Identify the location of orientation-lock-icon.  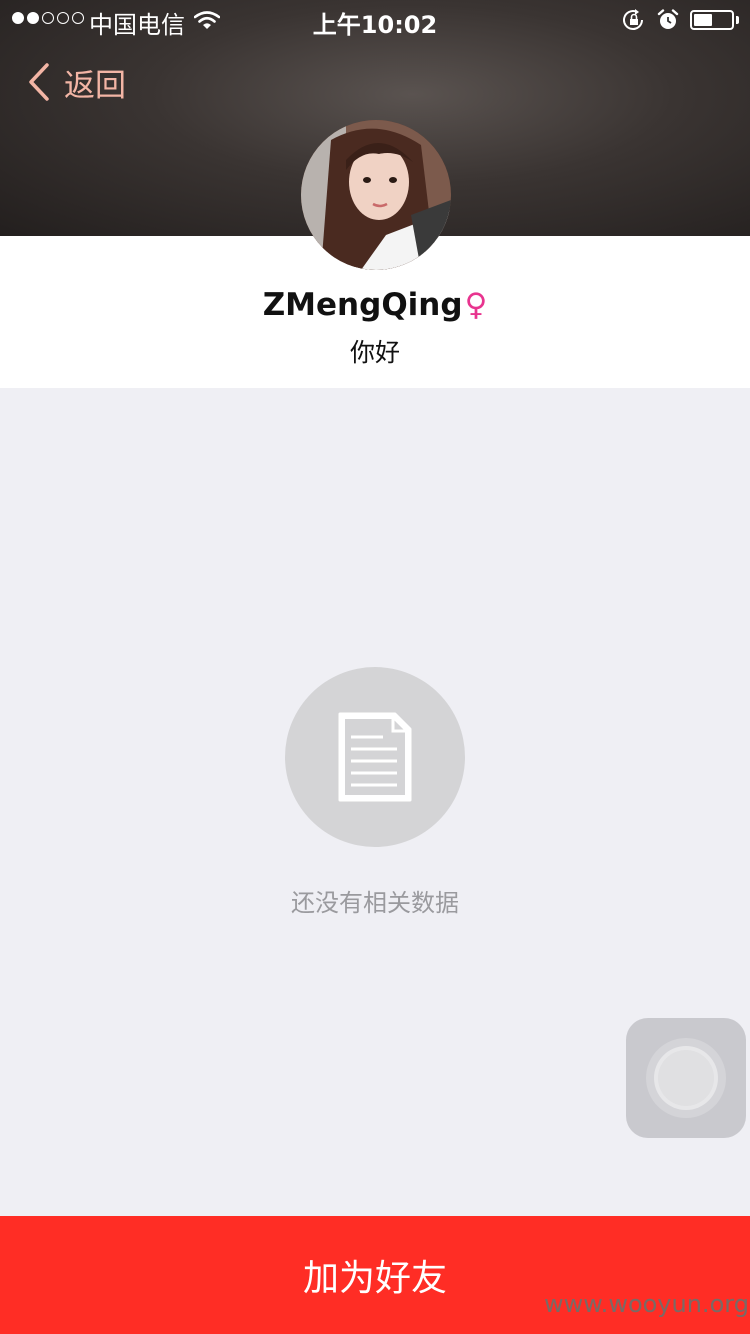
(634, 23).